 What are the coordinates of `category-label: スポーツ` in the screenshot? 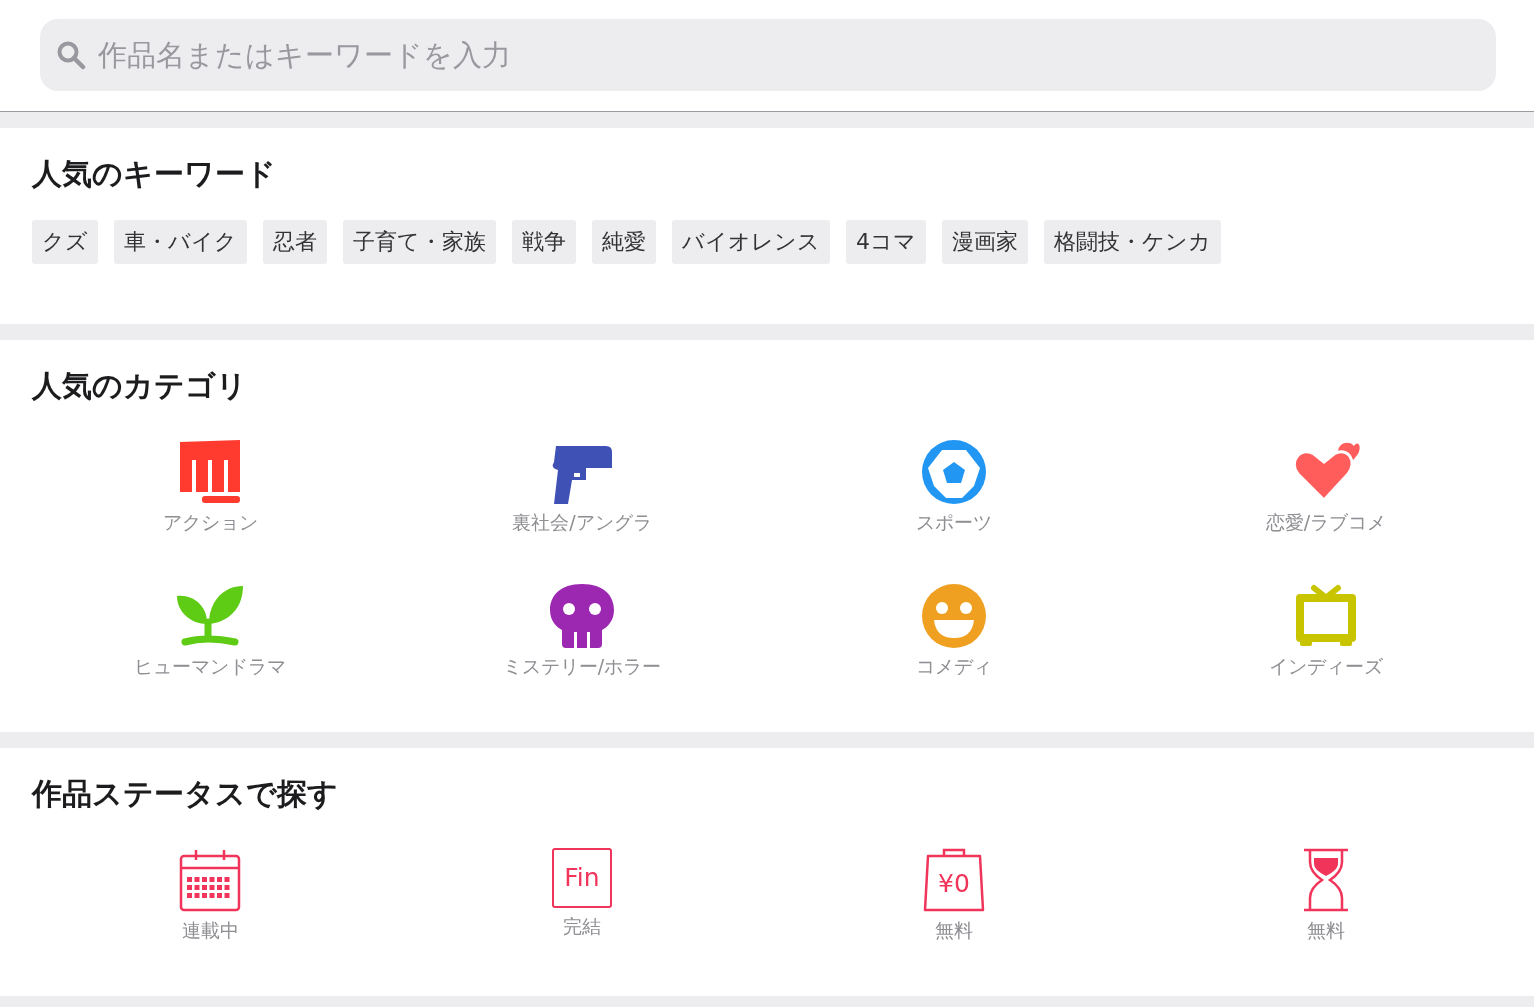 It's located at (954, 522).